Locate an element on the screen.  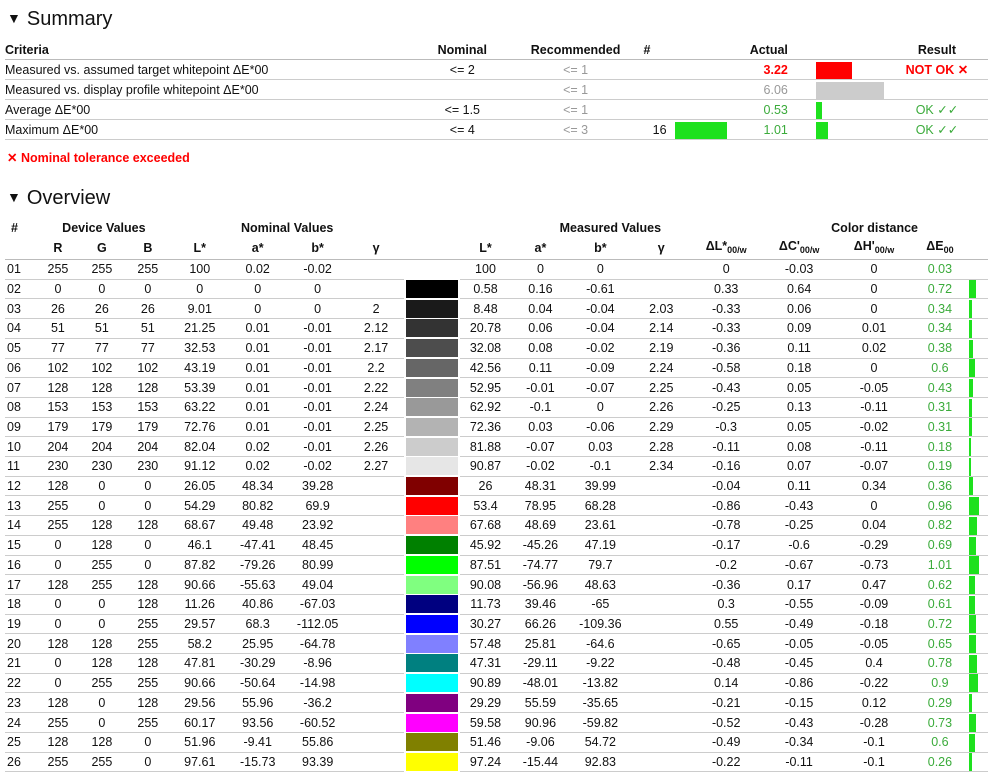
cell-r: 255 is located at coordinates (57, 506).